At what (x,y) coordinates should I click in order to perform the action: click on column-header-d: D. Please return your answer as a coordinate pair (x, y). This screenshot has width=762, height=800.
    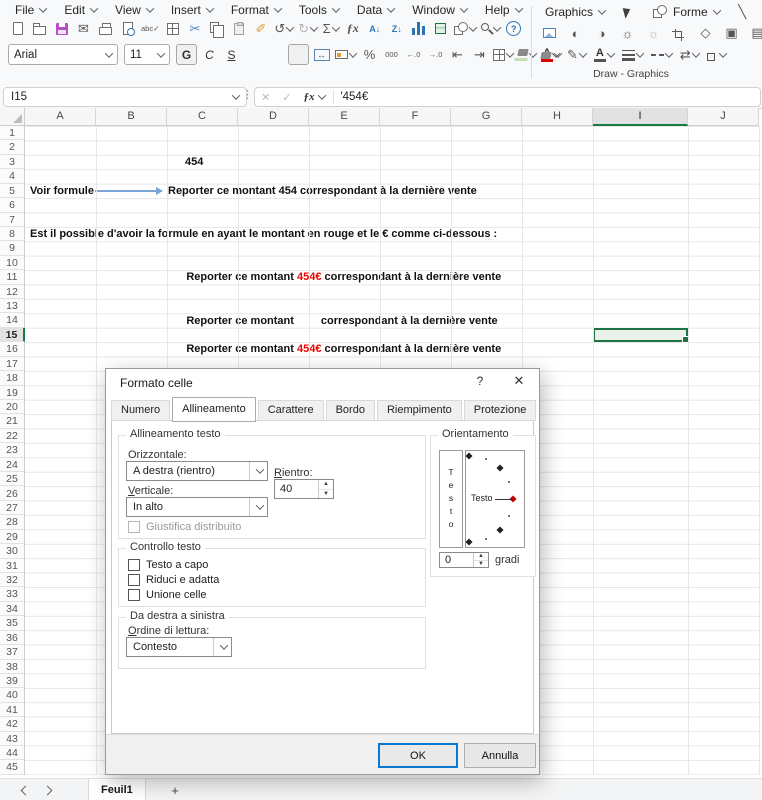
    Looking at the image, I should click on (273, 116).